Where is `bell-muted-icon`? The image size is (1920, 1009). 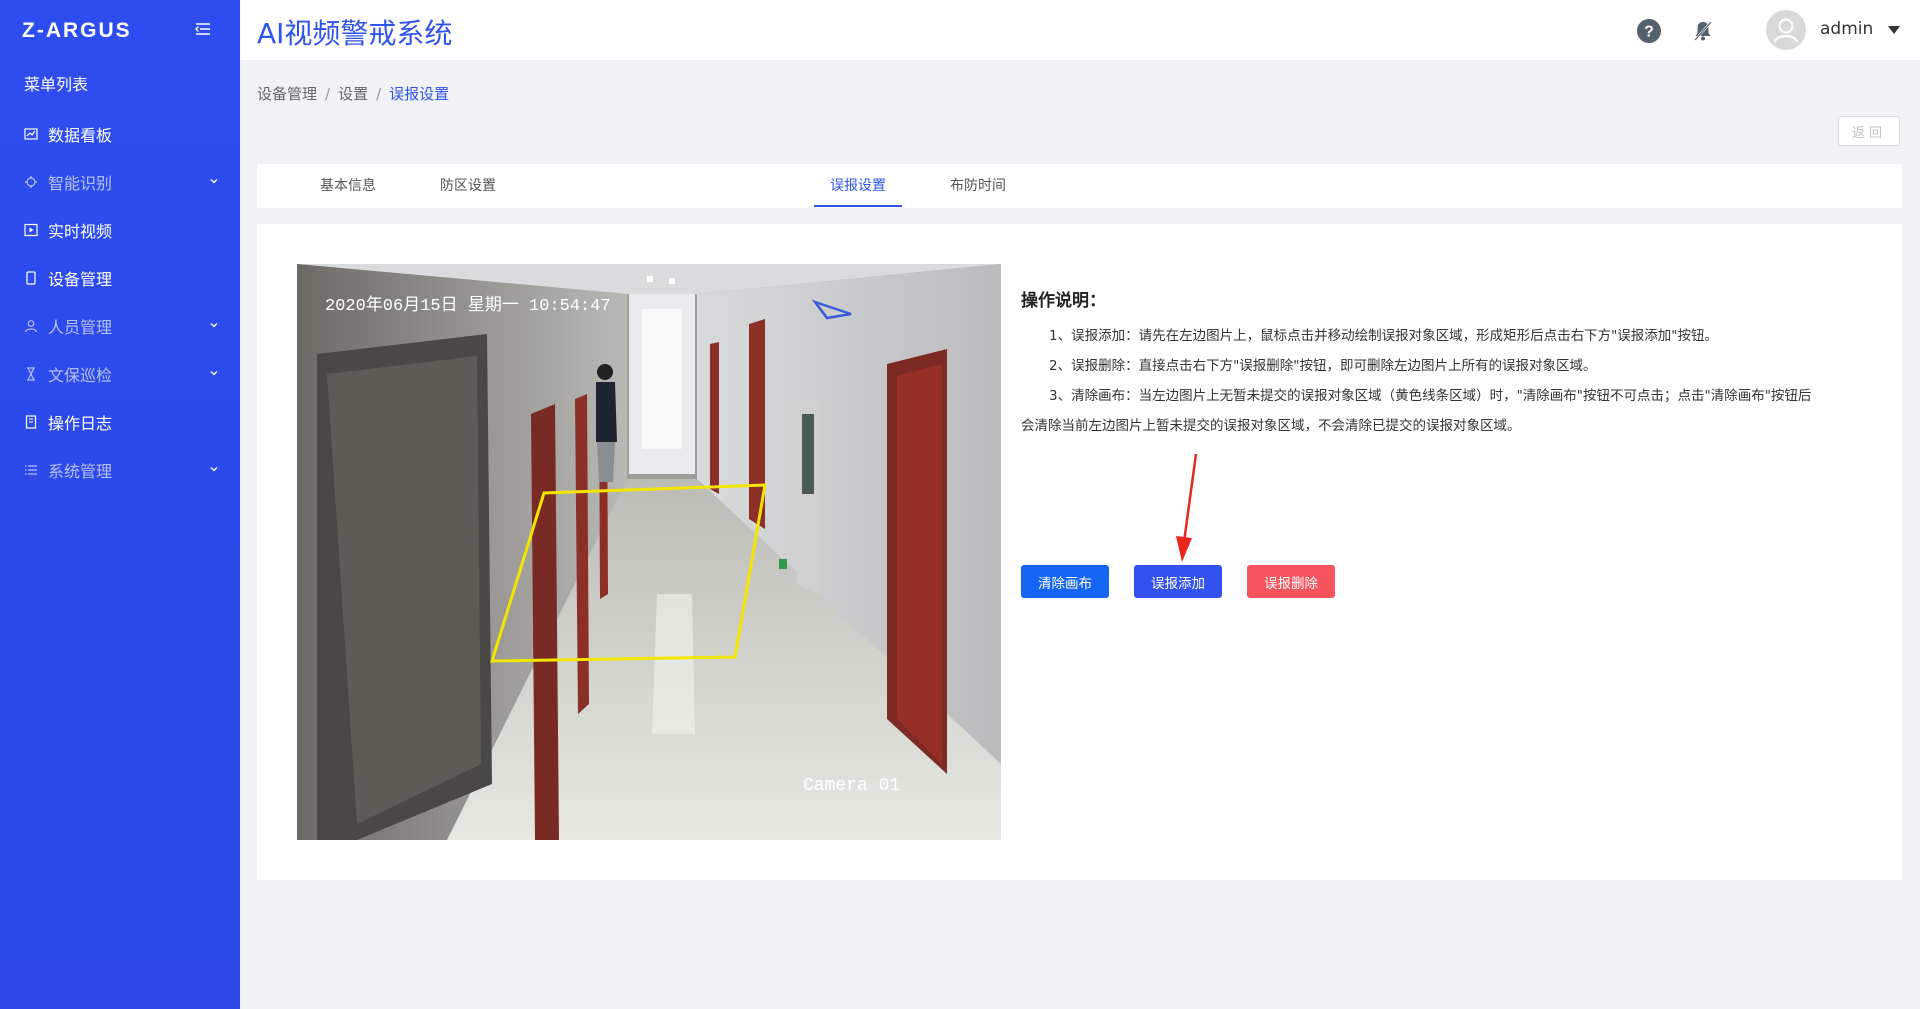
bell-muted-icon is located at coordinates (1703, 31).